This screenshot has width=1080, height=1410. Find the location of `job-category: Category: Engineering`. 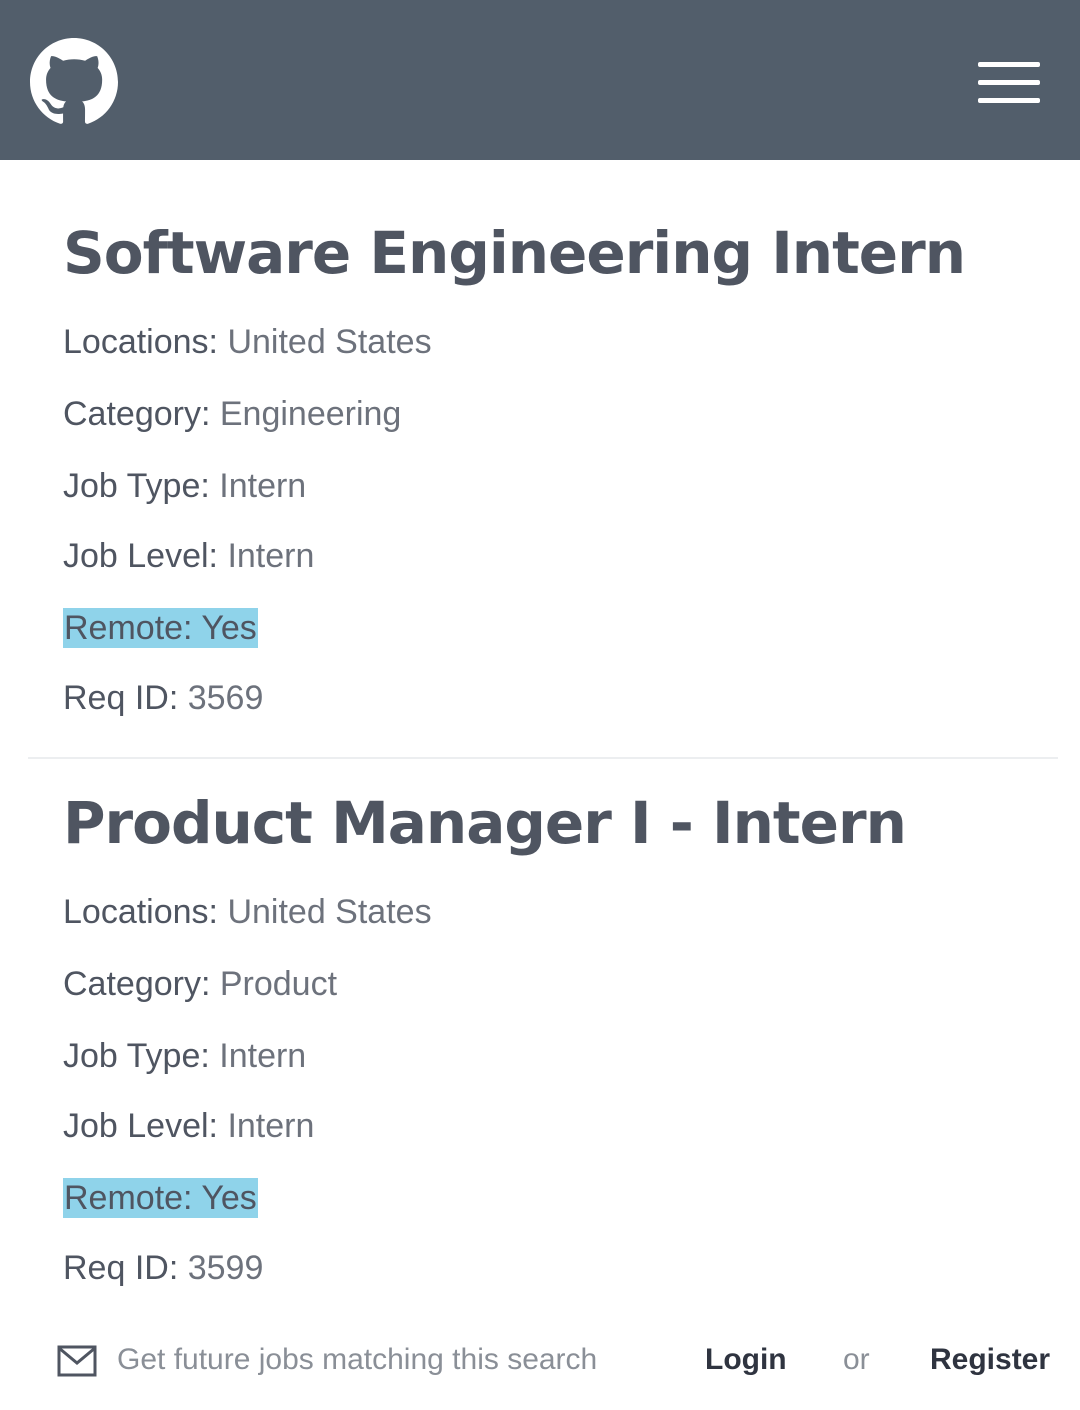

job-category: Category: Engineering is located at coordinates (232, 414).